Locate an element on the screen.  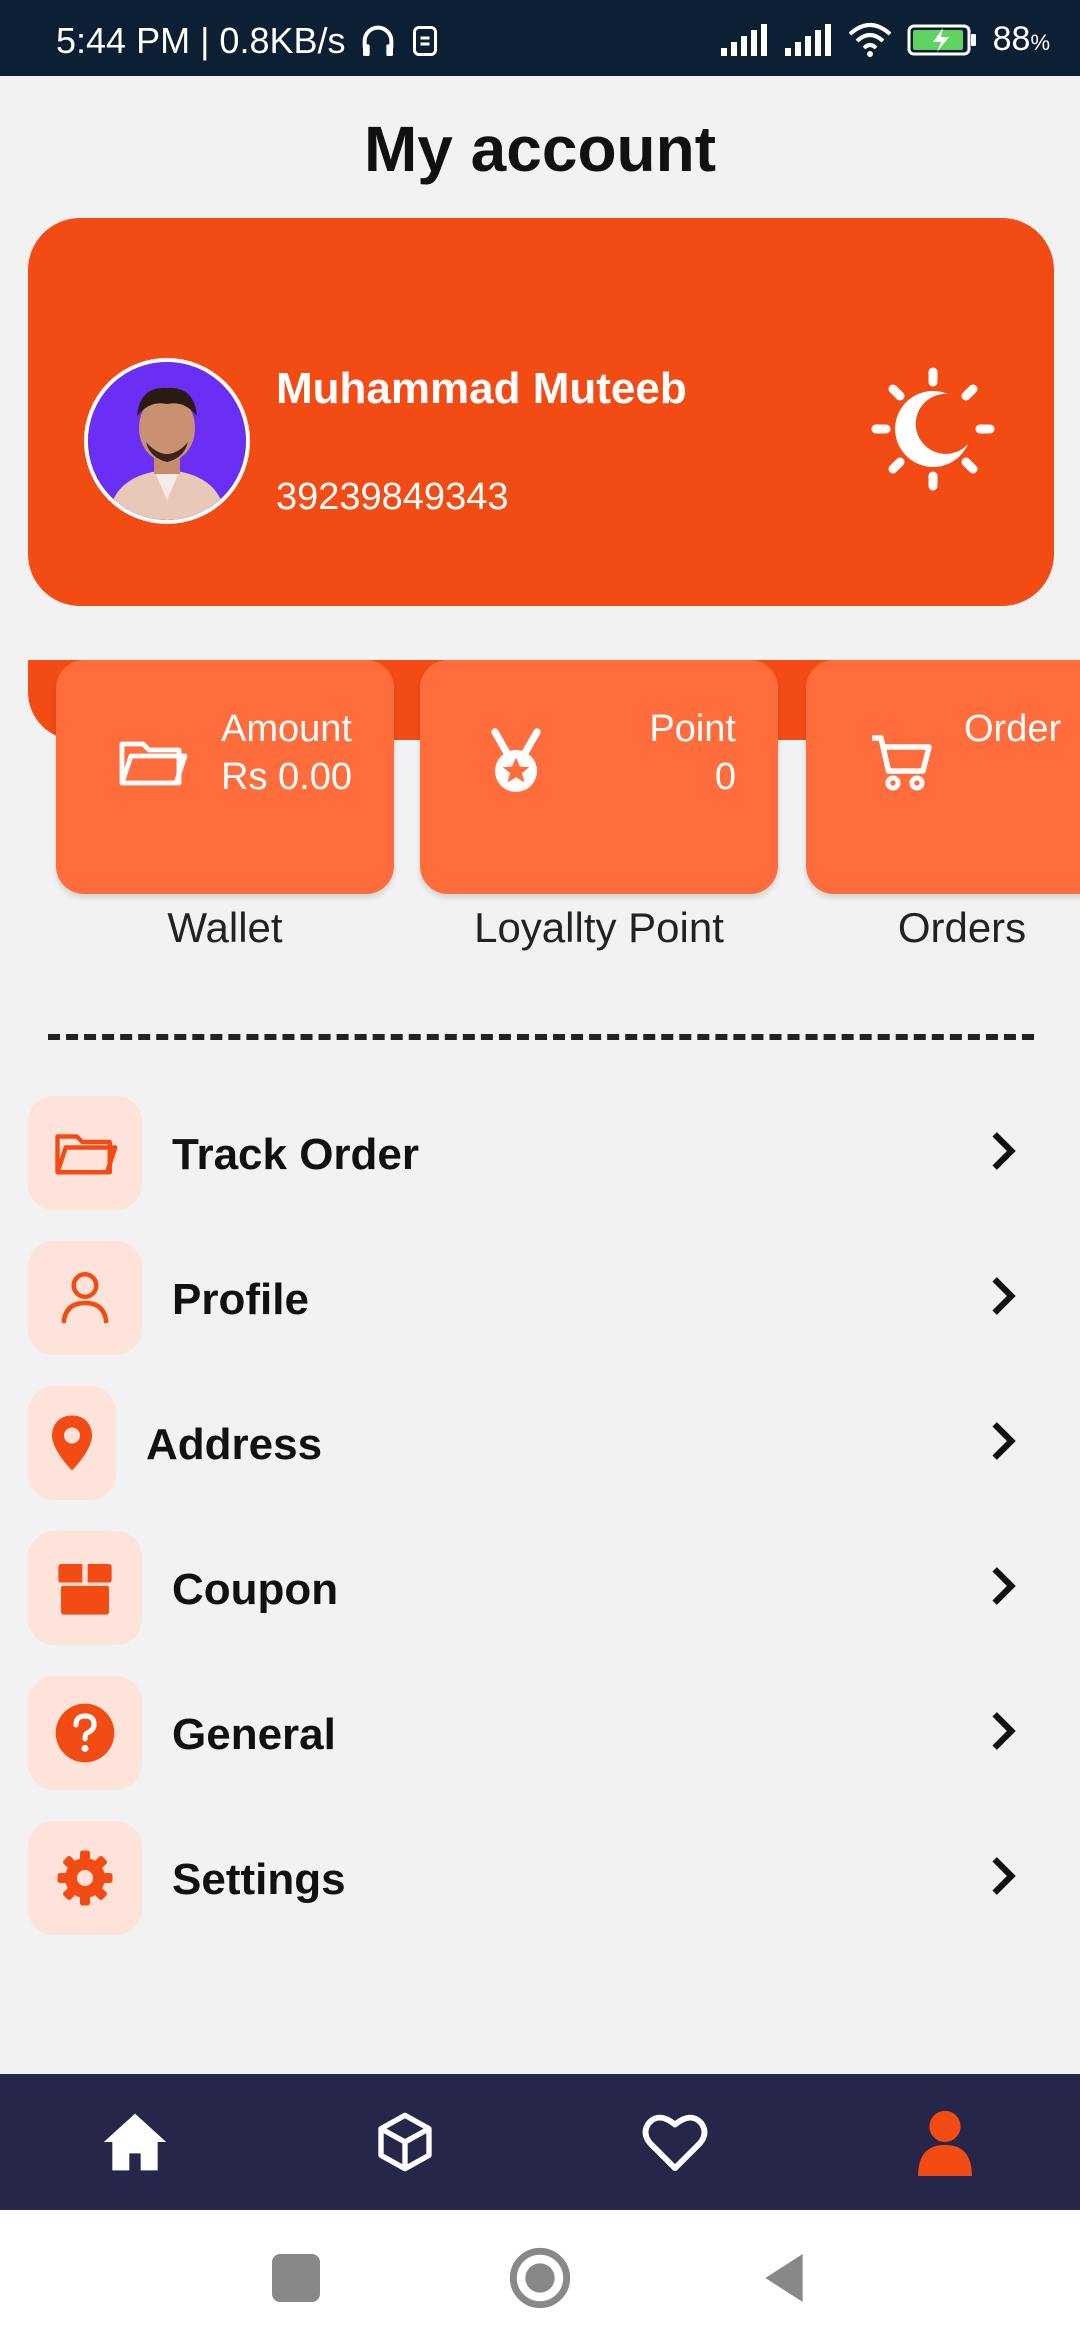
user-icon is located at coordinates (85, 1298).